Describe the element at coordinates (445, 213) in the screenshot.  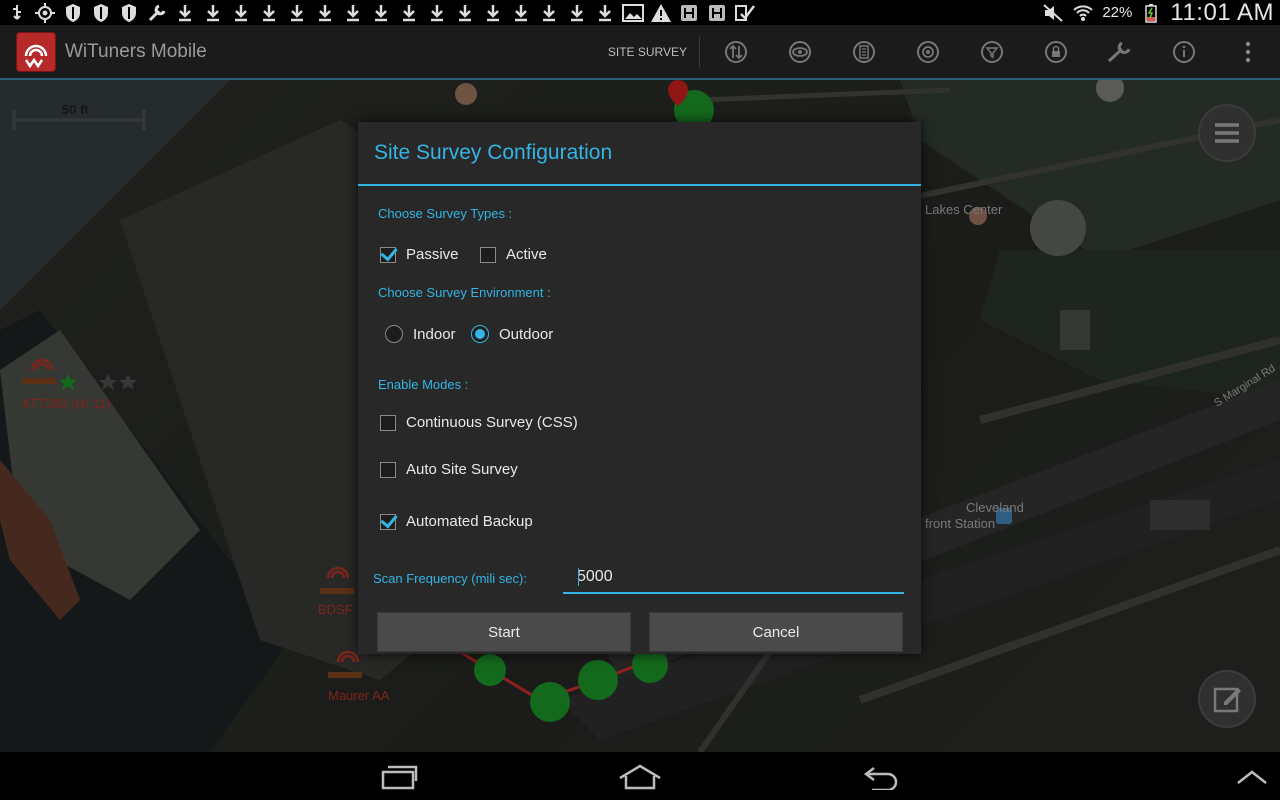
I see `survey-types-label: Choose Survey Types :` at that location.